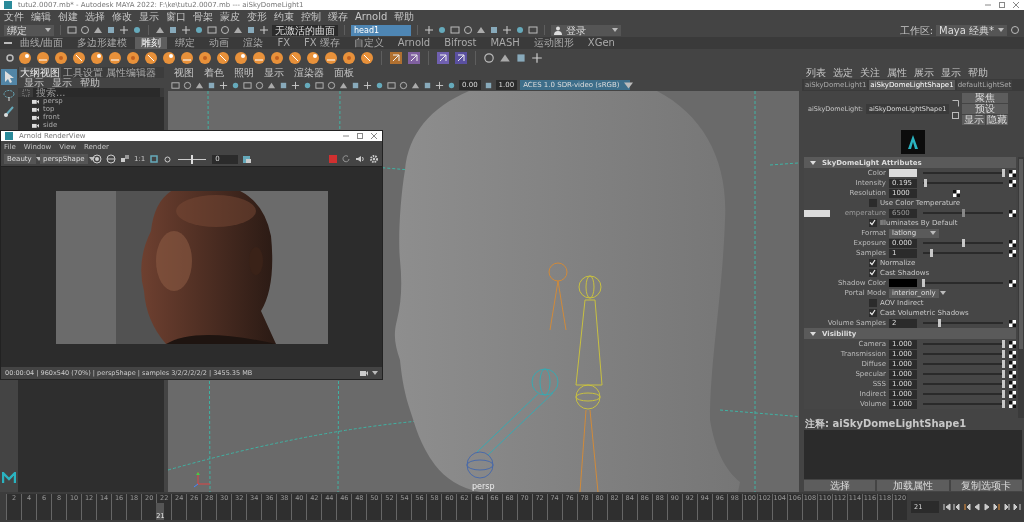 The height and width of the screenshot is (522, 1024). Describe the element at coordinates (973, 120) in the screenshot. I see `show-button: 显示` at that location.